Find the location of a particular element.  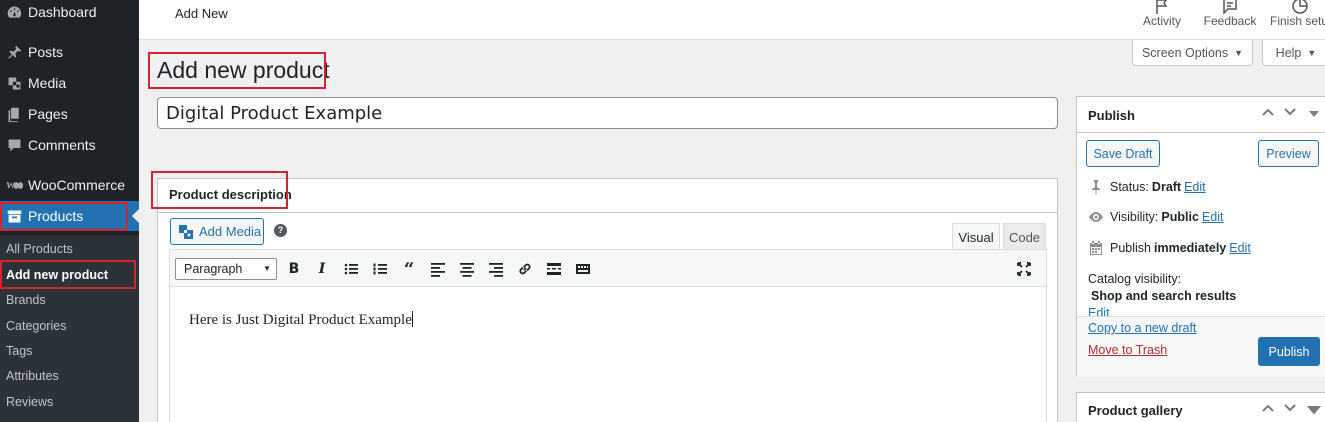

link-icon is located at coordinates (525, 269).